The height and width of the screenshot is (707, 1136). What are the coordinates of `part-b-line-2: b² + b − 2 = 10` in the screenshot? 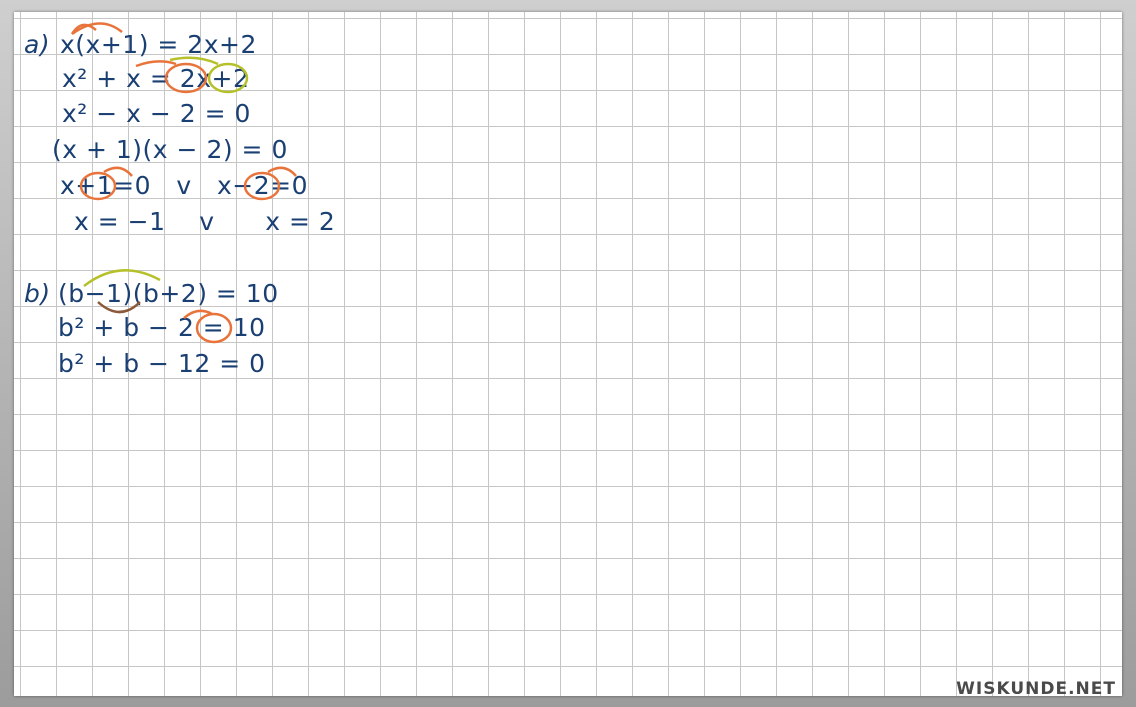 It's located at (162, 327).